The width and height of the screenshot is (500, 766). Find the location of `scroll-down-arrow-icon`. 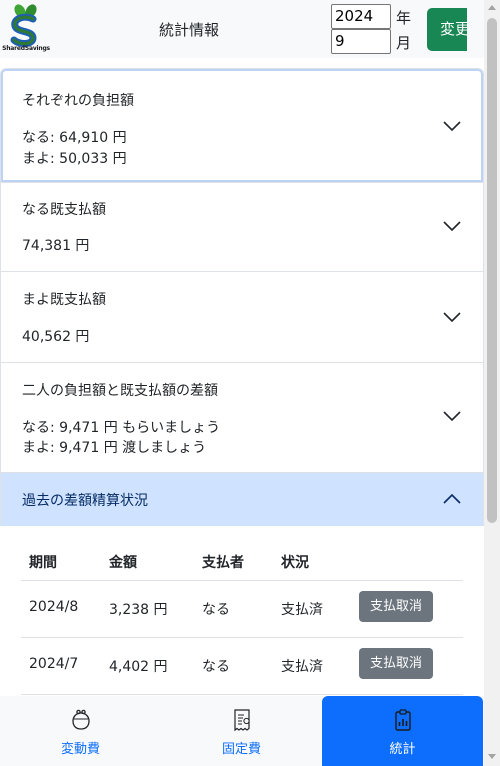

scroll-down-arrow-icon is located at coordinates (492, 756).